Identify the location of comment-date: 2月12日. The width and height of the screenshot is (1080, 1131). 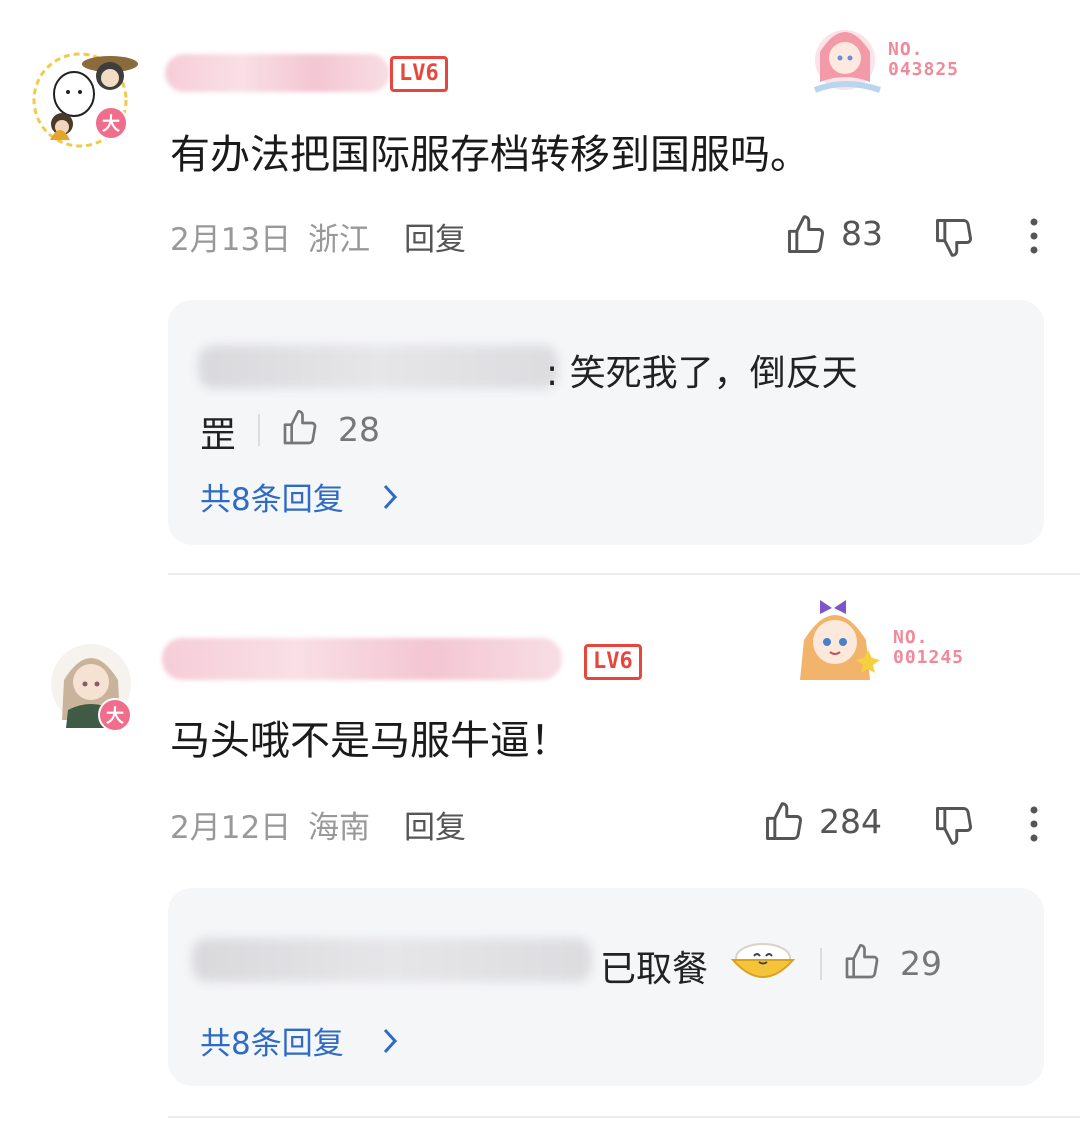
(231, 828).